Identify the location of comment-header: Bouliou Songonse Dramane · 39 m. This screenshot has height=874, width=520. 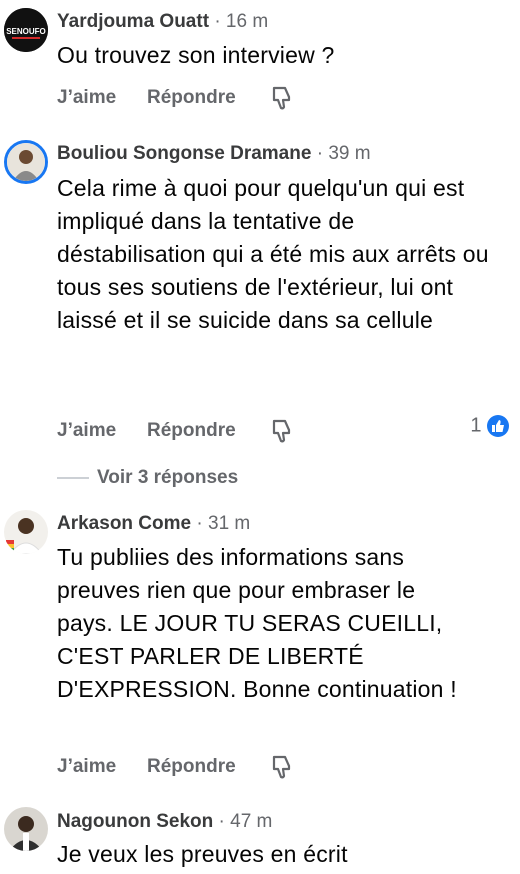
(214, 154).